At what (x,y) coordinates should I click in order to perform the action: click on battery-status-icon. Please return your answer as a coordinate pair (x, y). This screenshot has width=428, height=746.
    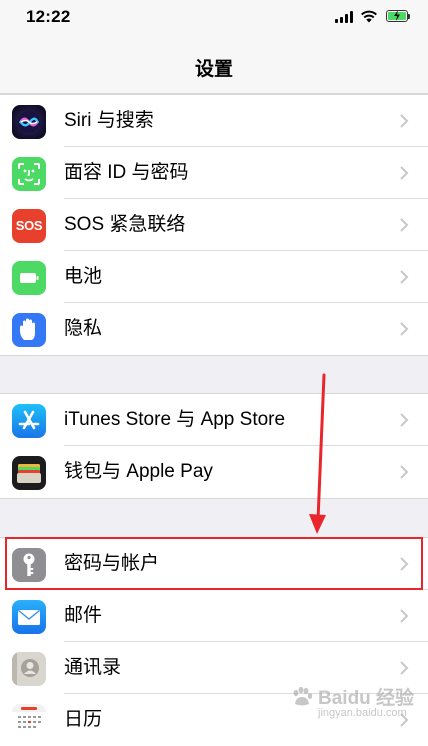
    Looking at the image, I should click on (397, 16).